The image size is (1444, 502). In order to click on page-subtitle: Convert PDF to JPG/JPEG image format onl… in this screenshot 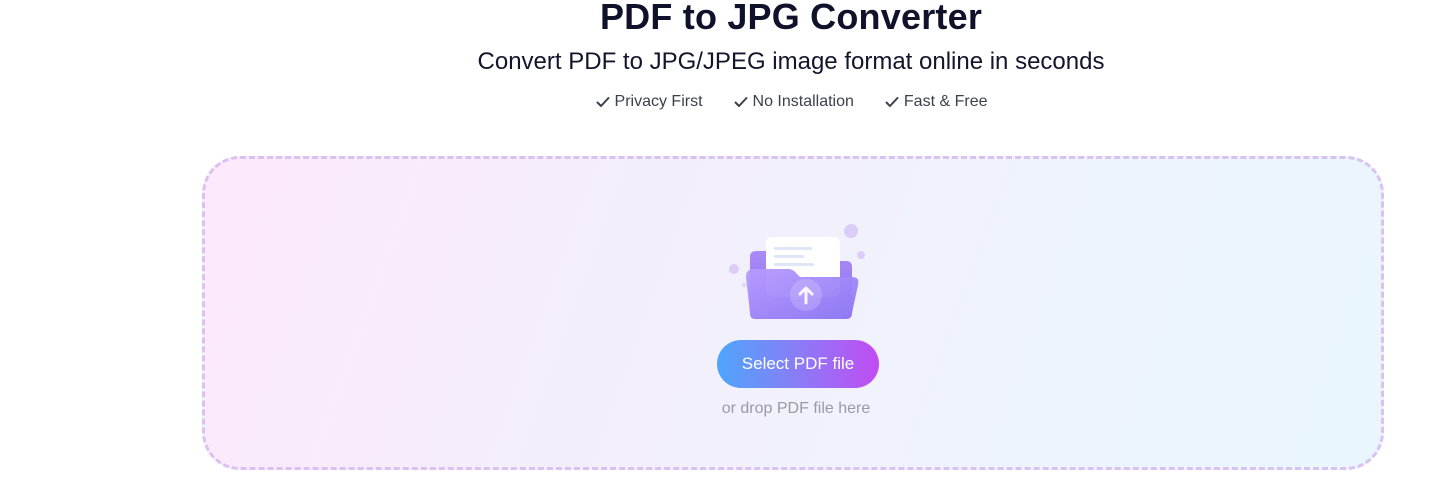, I will do `click(791, 61)`.